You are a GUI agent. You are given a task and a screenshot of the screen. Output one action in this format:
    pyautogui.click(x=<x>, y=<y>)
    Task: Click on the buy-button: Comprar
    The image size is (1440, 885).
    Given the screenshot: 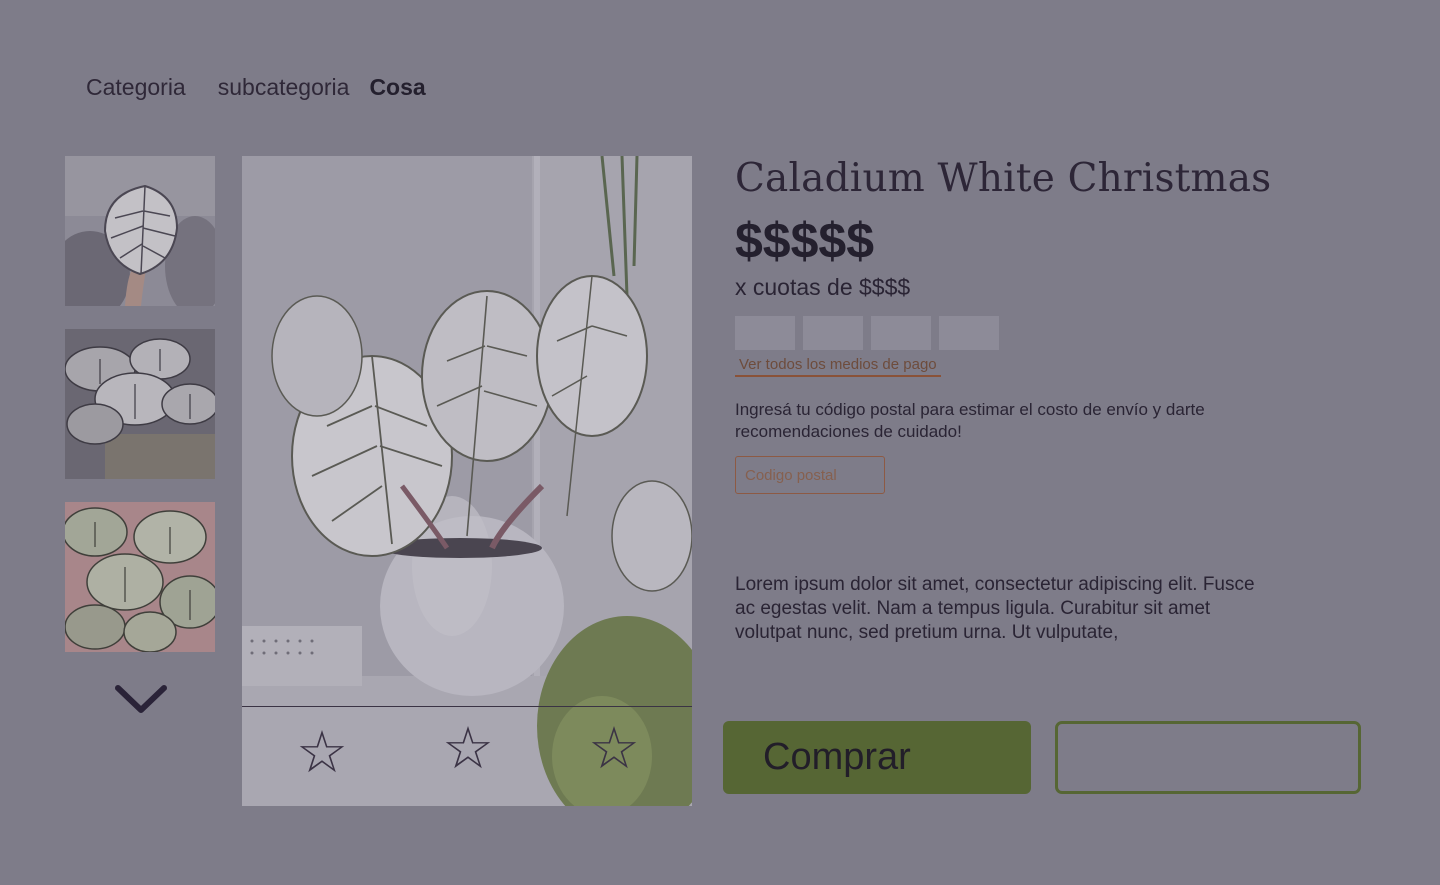 What is the action you would take?
    pyautogui.click(x=877, y=757)
    